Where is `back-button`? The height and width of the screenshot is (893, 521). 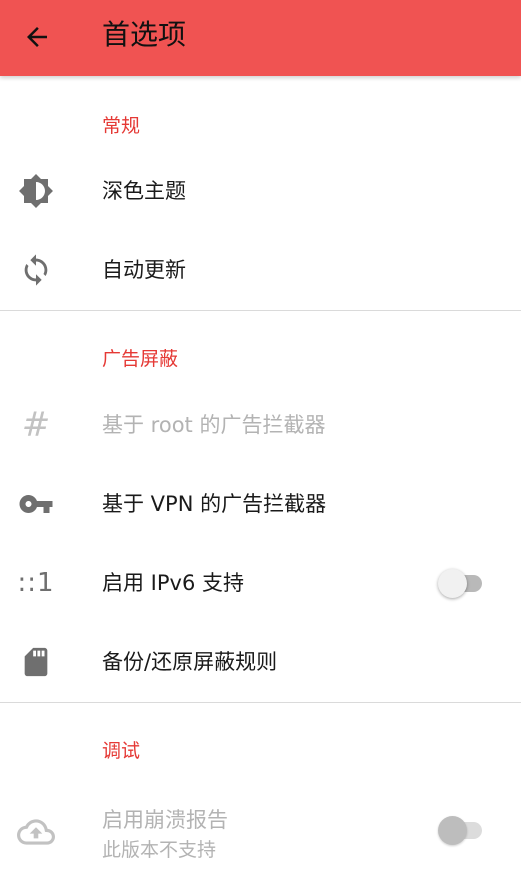
back-button is located at coordinates (37, 37).